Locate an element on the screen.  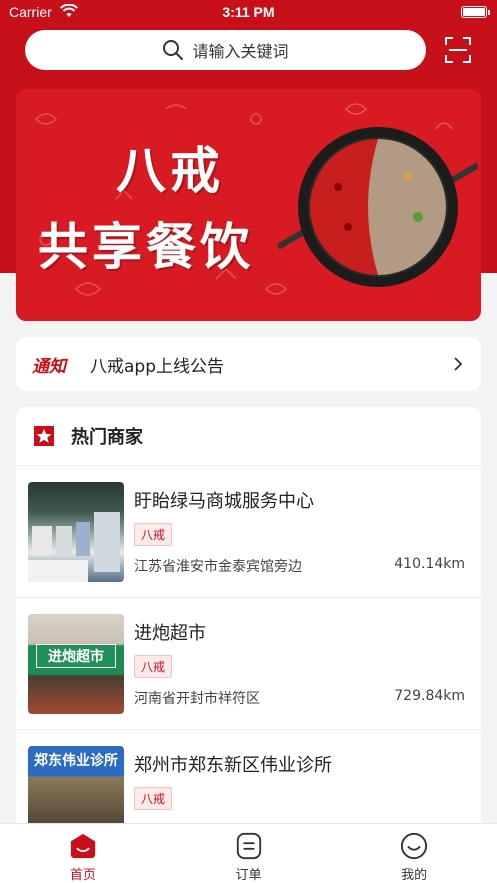
shop-image-sign: 进炮超市 is located at coordinates (76, 656).